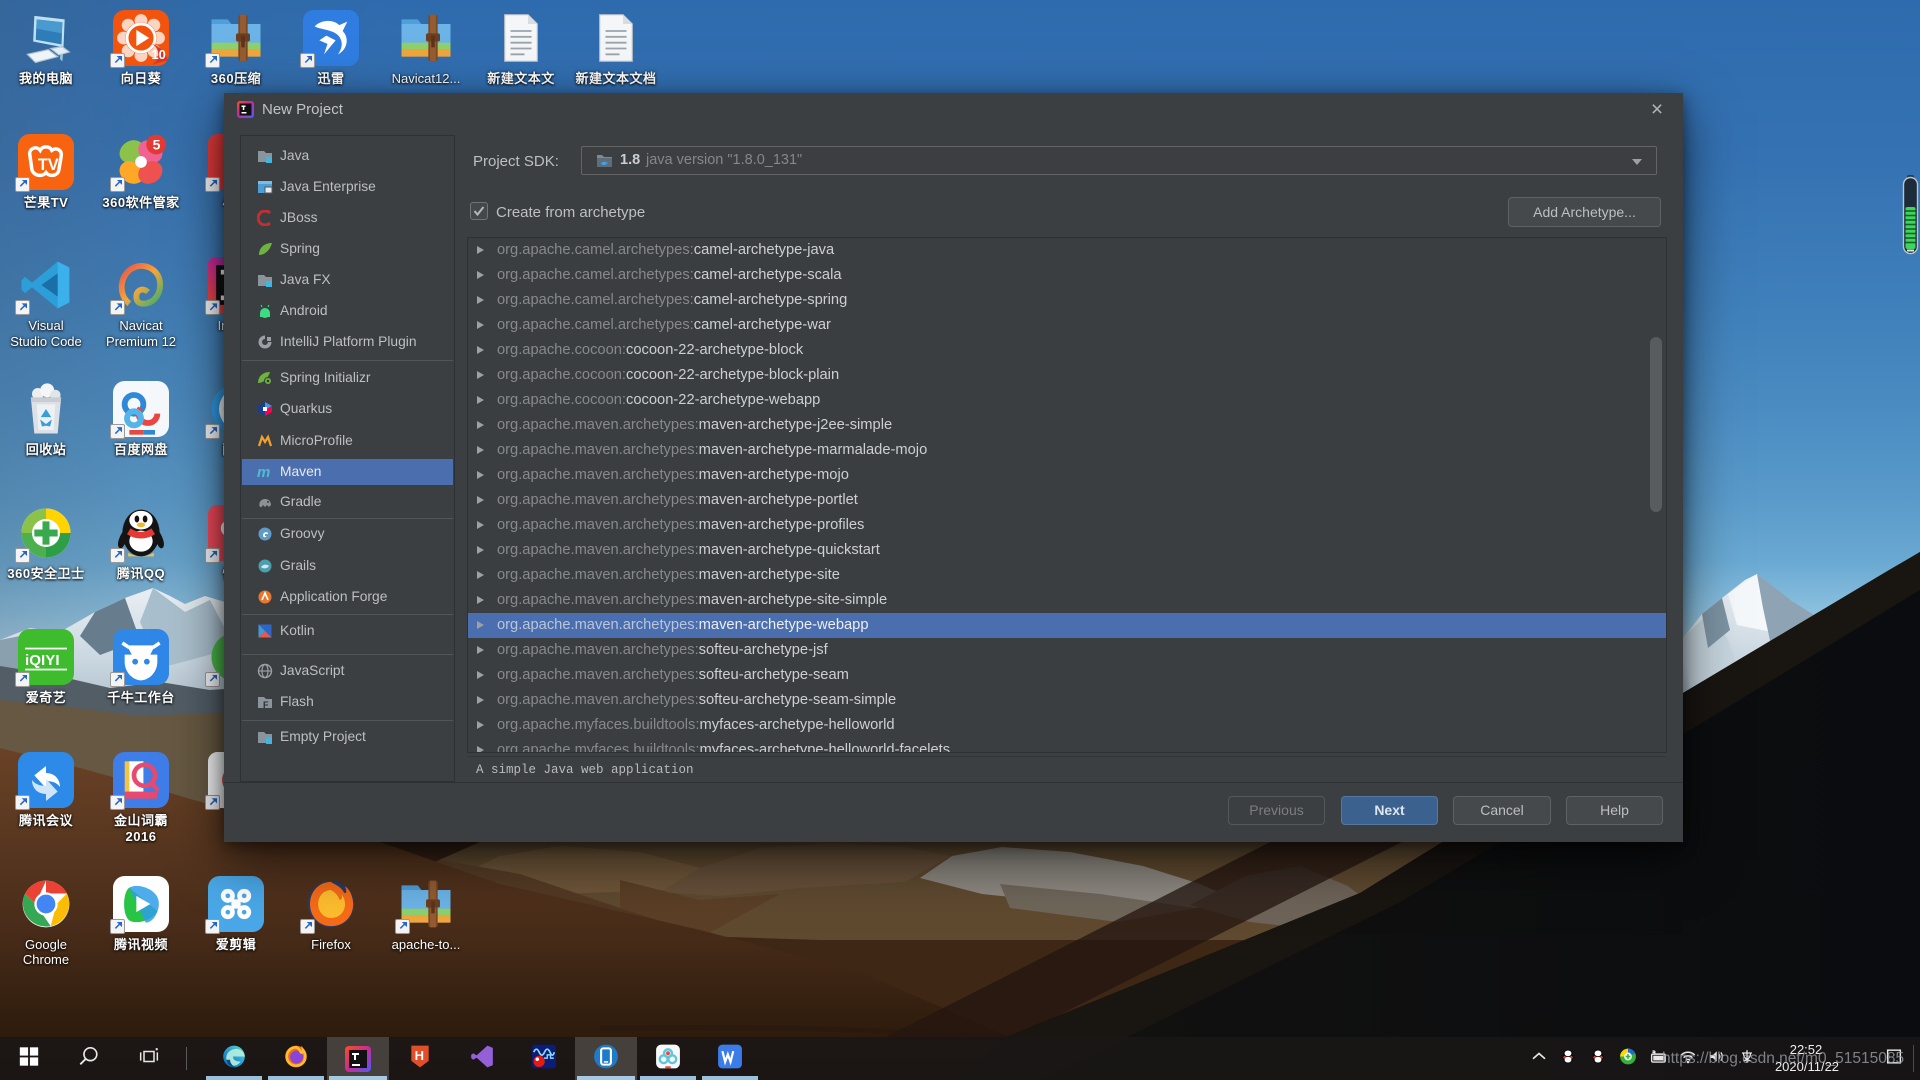  Describe the element at coordinates (159, 54) in the screenshot. I see `svg-text: 10` at that location.